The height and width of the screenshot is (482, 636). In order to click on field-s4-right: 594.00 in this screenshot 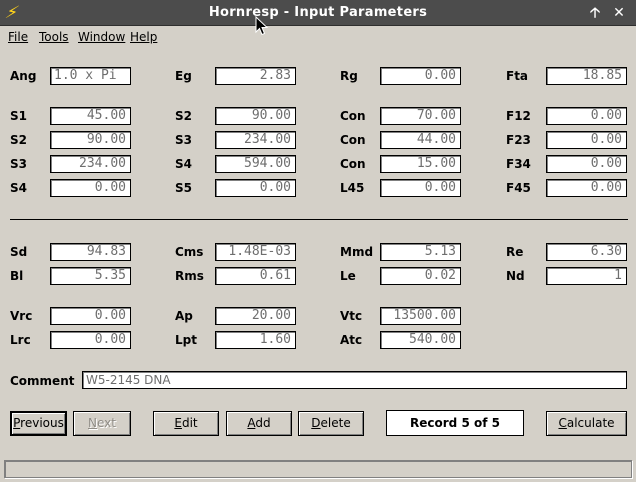, I will do `click(255, 164)`.